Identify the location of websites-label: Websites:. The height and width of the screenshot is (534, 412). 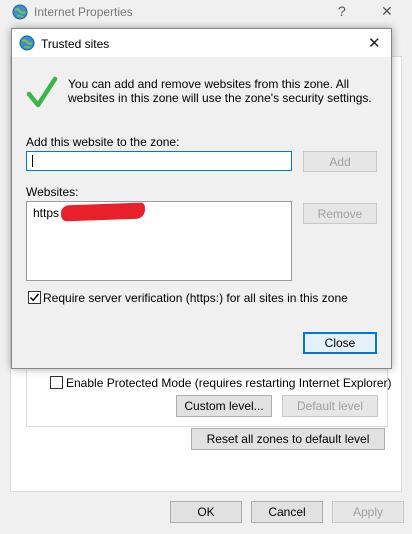
(52, 192).